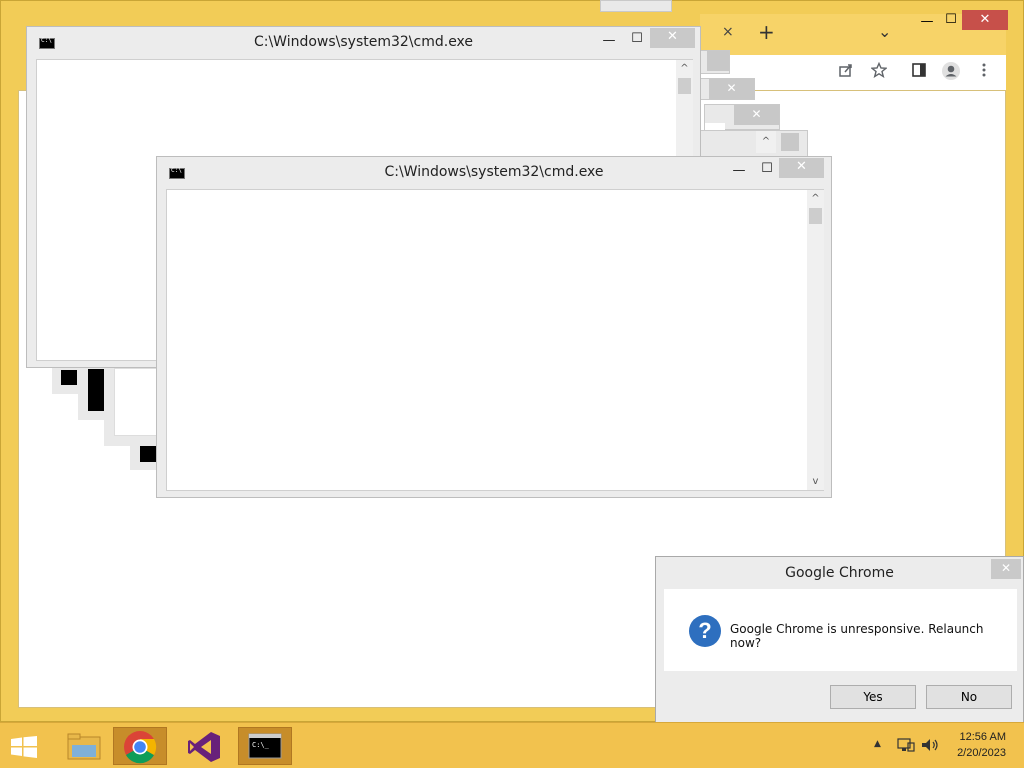 Image resolution: width=1024 pixels, height=768 pixels. Describe the element at coordinates (879, 71) in the screenshot. I see `bookmark-star-icon` at that location.